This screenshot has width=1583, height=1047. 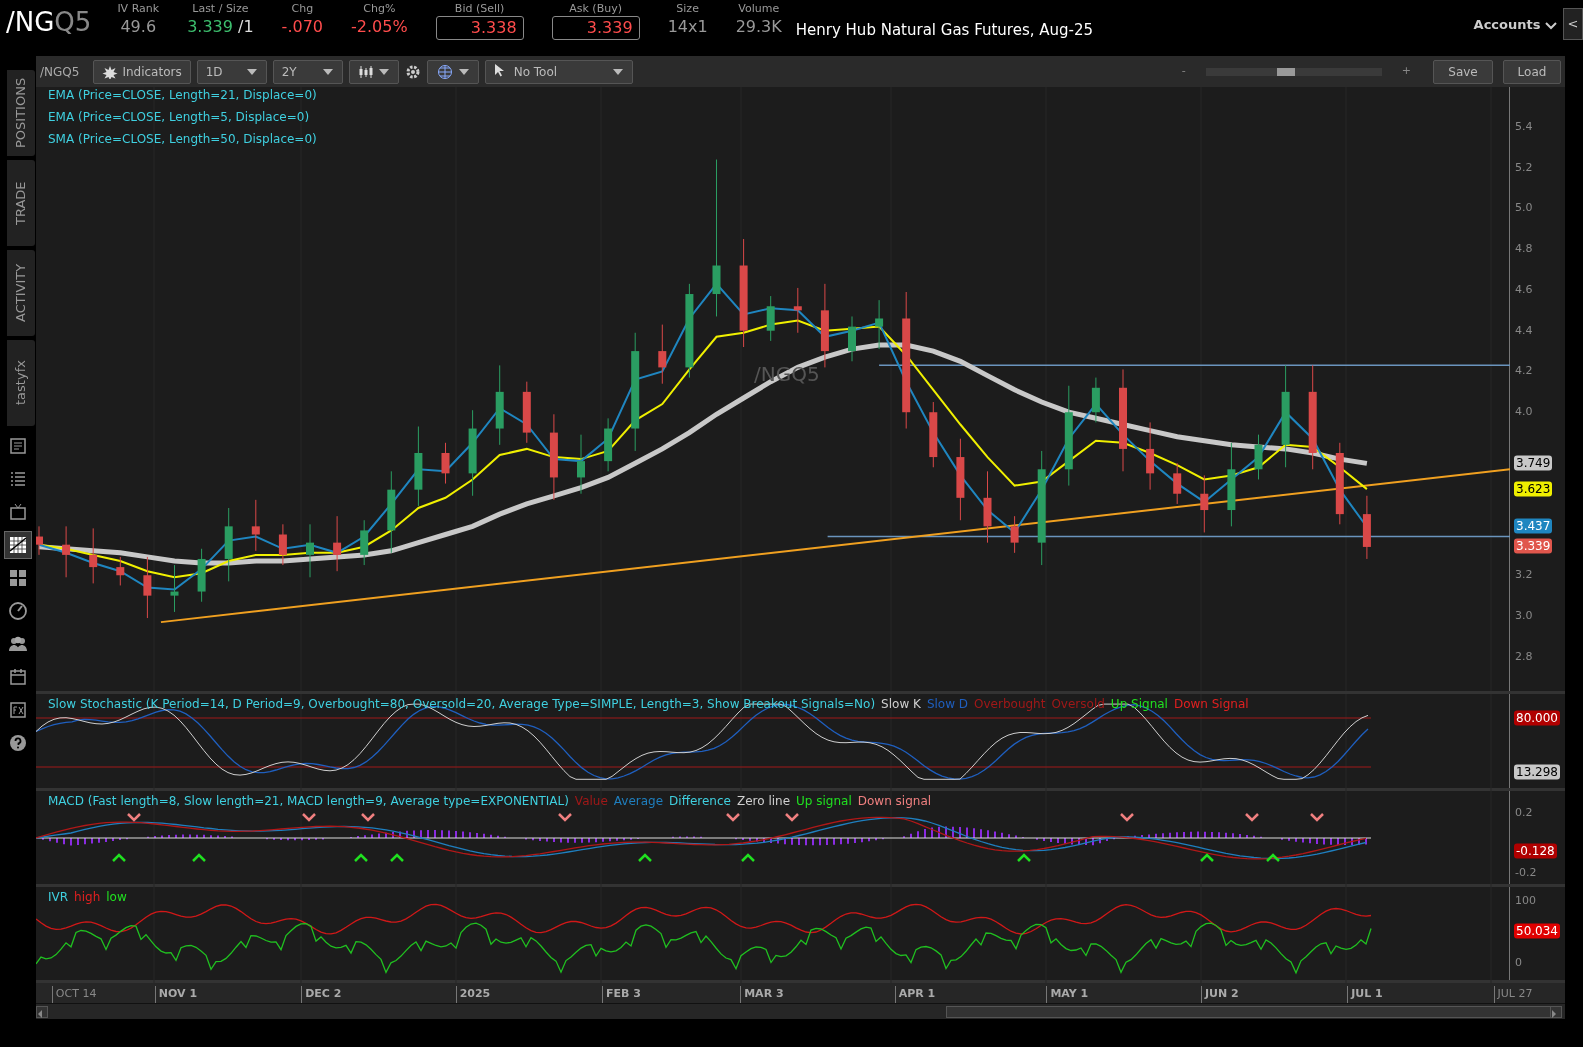 What do you see at coordinates (687, 9) in the screenshot?
I see `field-label: Size` at bounding box center [687, 9].